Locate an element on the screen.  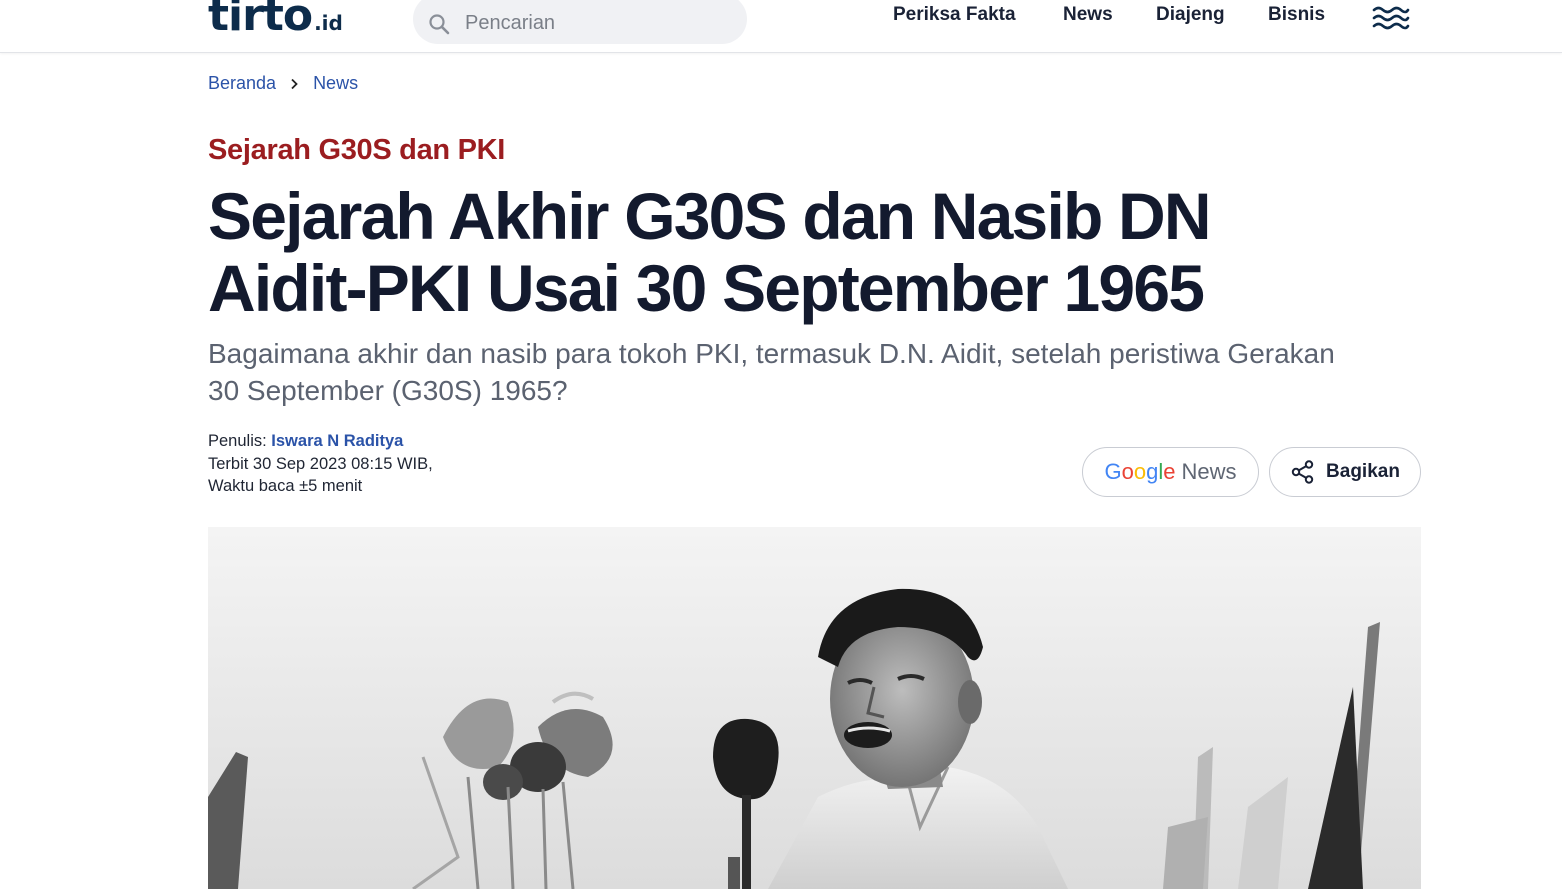
google-news-label: News is located at coordinates (1209, 471).